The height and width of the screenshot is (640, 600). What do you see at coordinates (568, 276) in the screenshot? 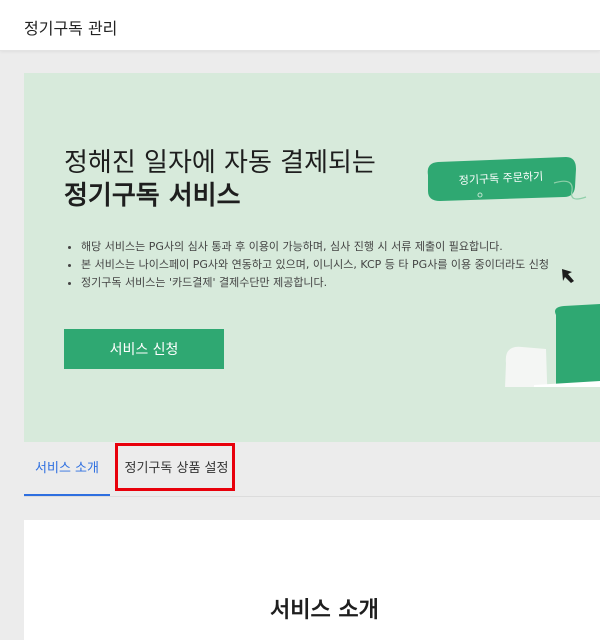
I see `cursor-icon` at bounding box center [568, 276].